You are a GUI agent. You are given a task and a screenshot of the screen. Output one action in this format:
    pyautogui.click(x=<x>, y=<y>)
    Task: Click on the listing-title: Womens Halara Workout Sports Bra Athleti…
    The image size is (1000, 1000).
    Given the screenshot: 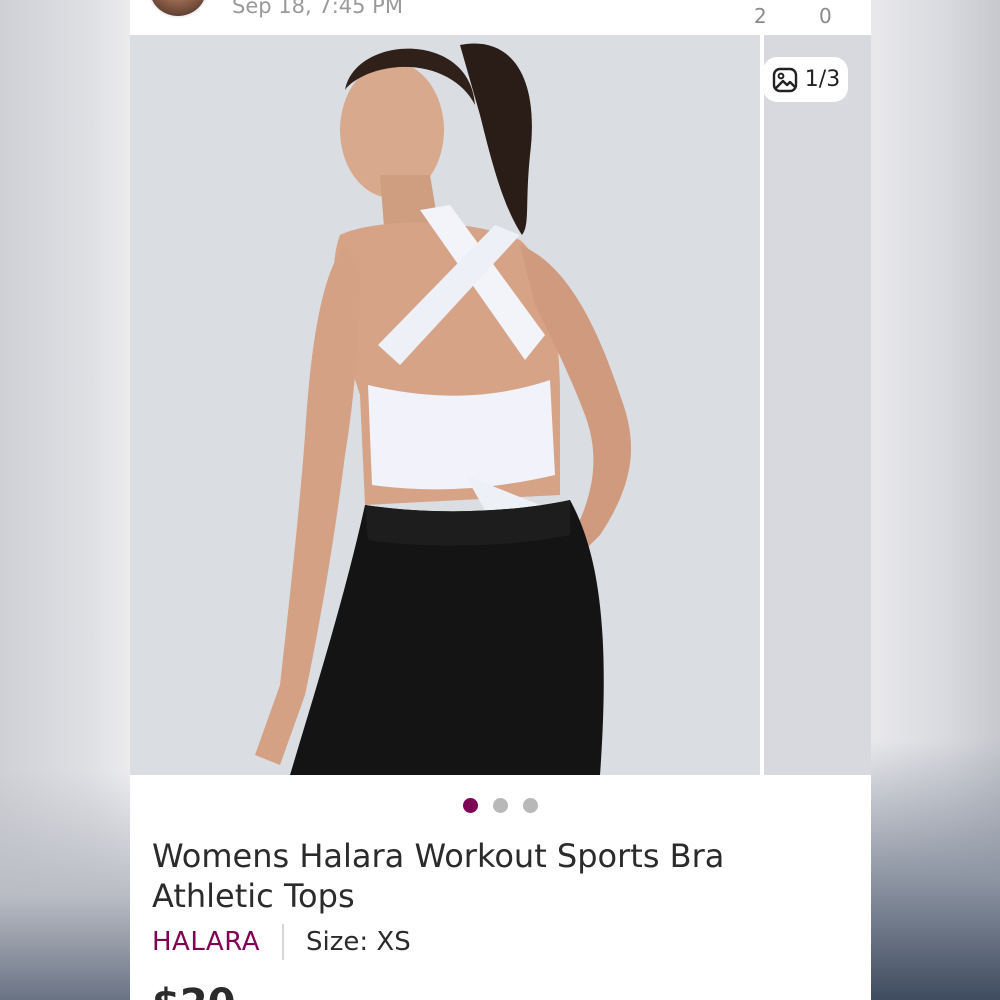 What is the action you would take?
    pyautogui.click(x=438, y=876)
    